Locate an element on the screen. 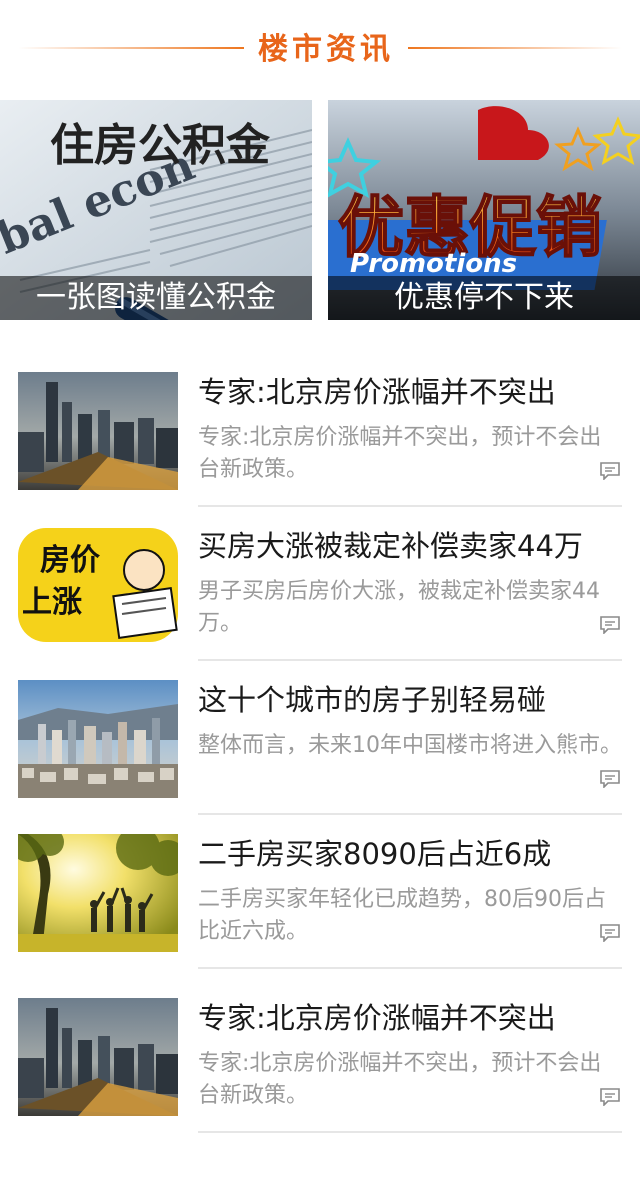 Image resolution: width=640 pixels, height=1192 pixels. news-title: 买房大涨被裁定补偿卖家44万 is located at coordinates (390, 546).